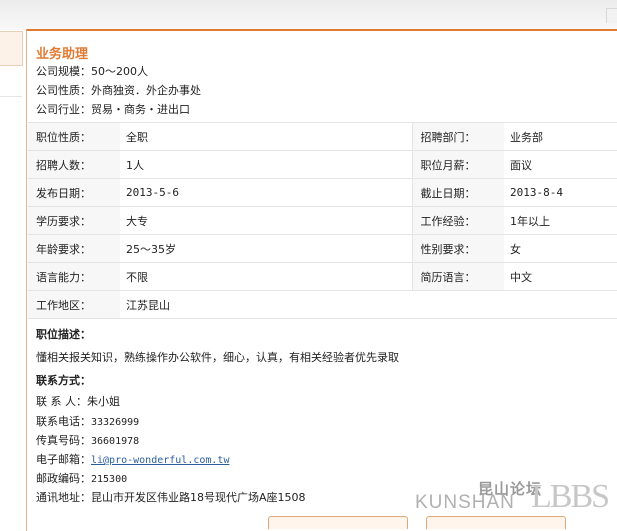 The width and height of the screenshot is (617, 531). What do you see at coordinates (266, 248) in the screenshot?
I see `detail-value: 25～35岁` at bounding box center [266, 248].